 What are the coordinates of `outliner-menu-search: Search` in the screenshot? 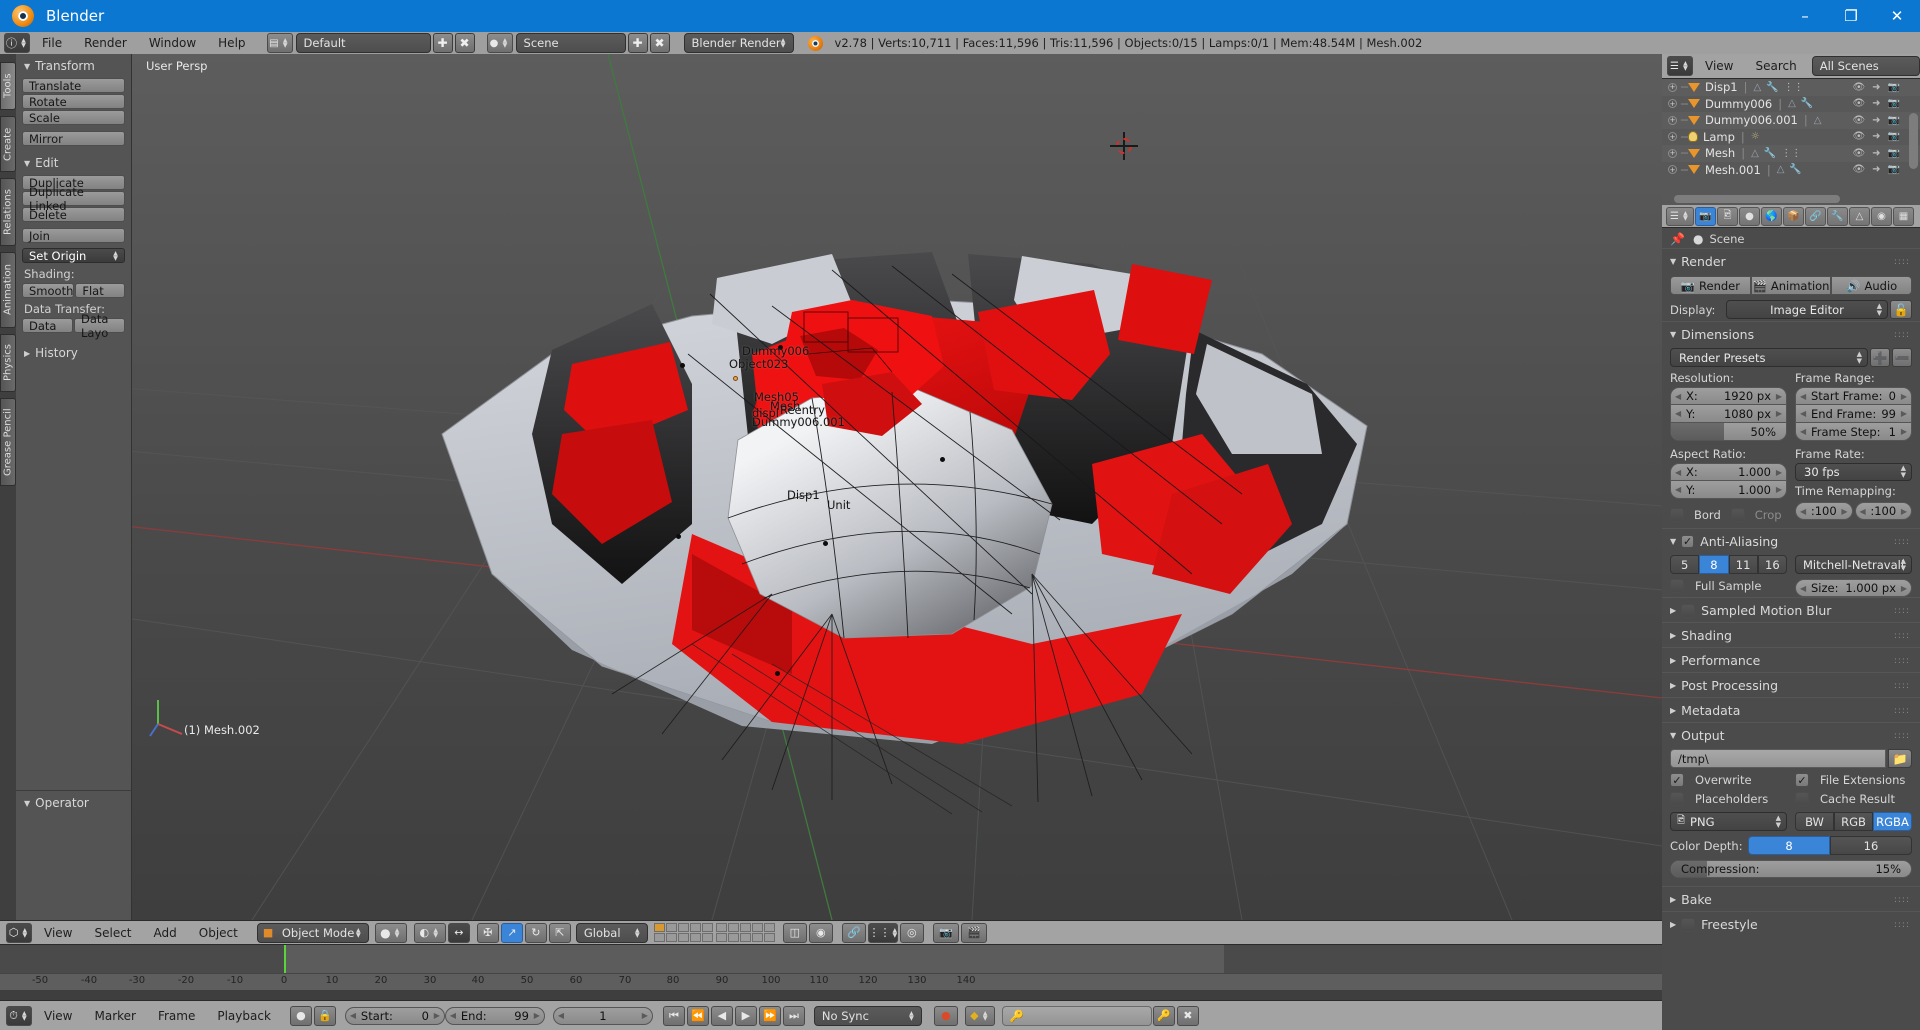 It's located at (1775, 66).